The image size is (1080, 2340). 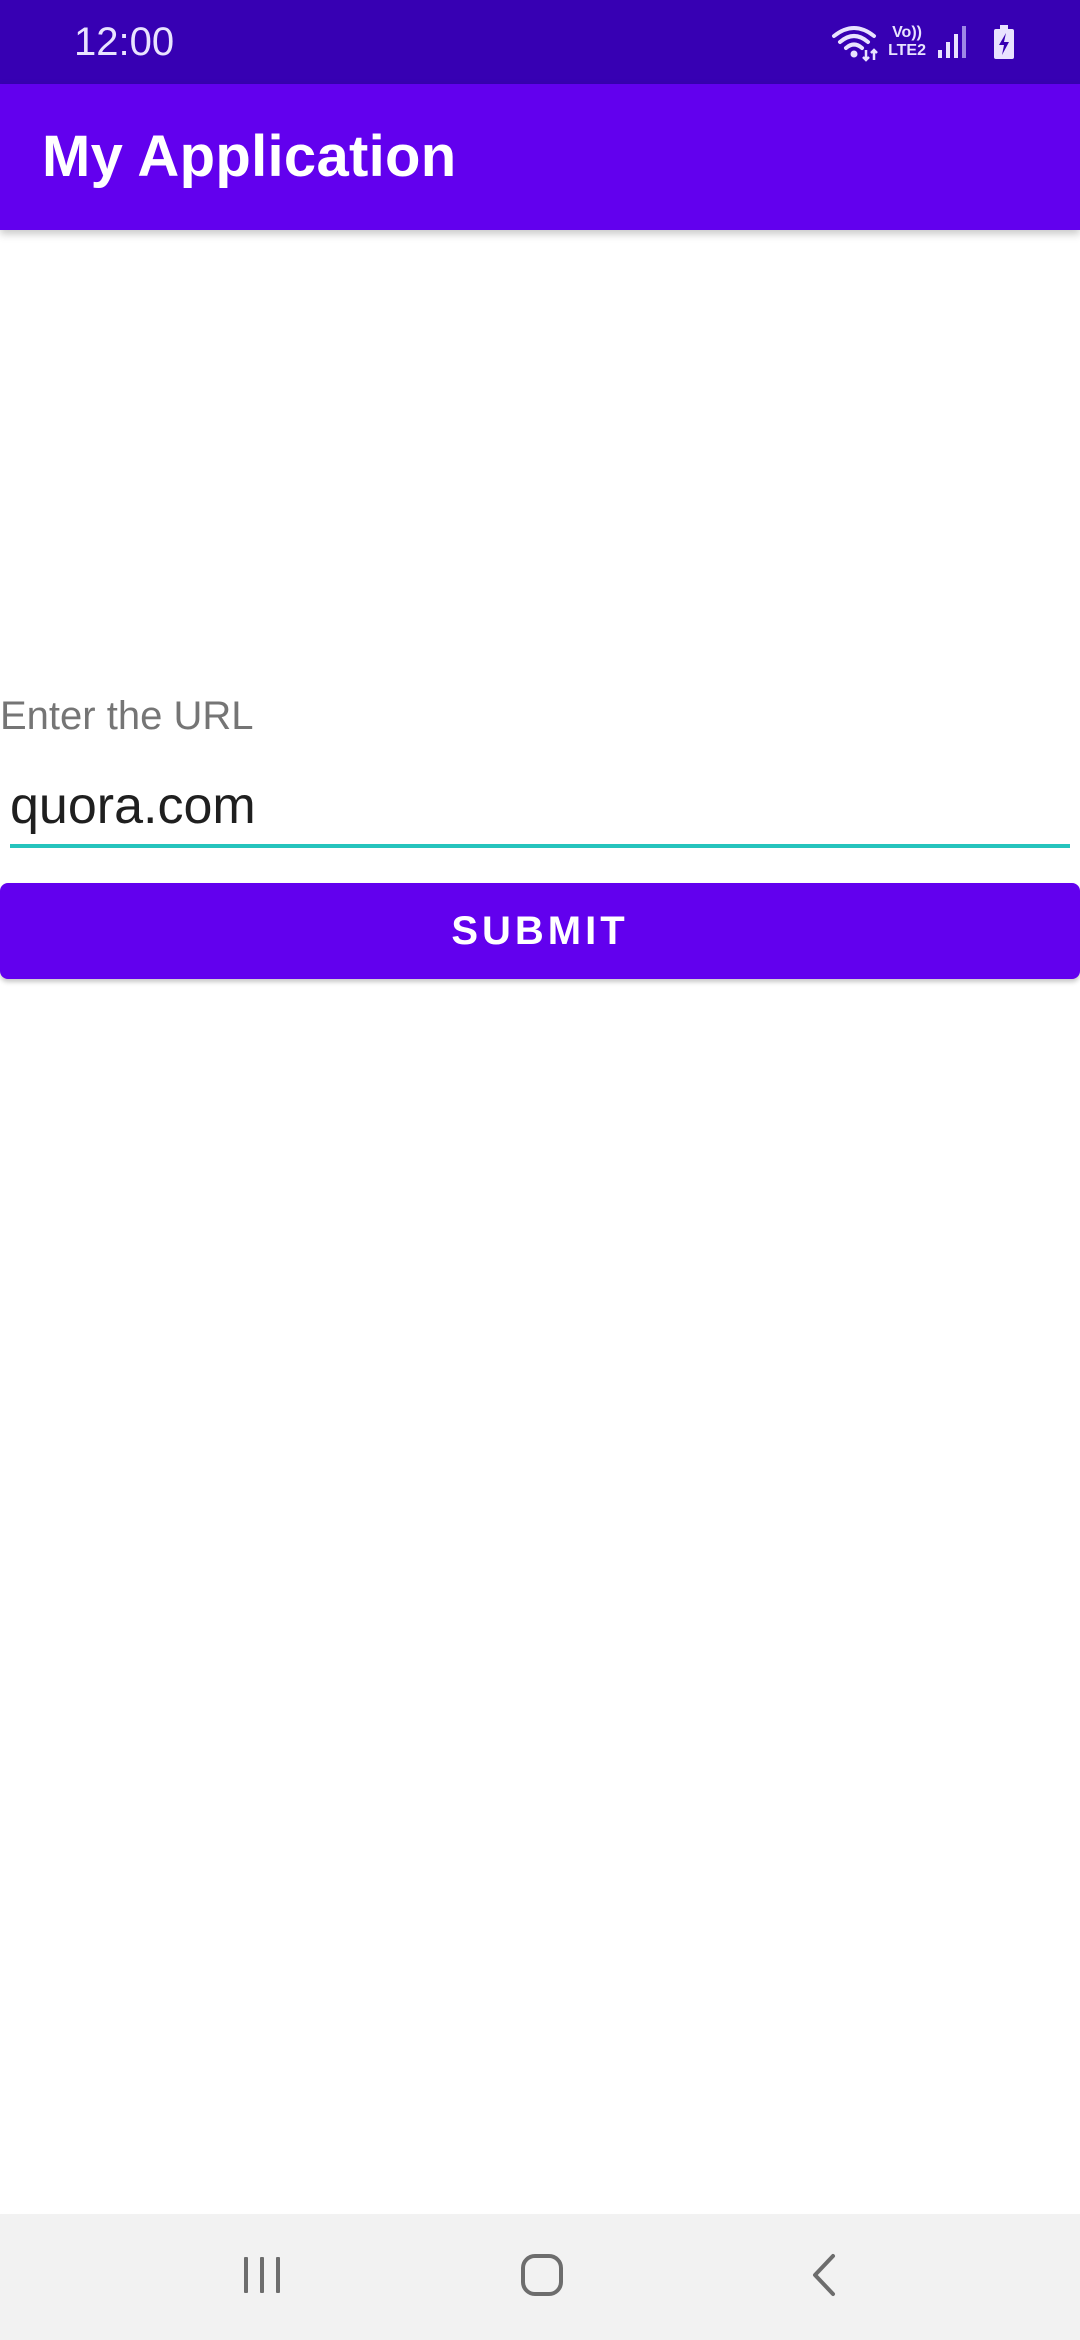 I want to click on volte-top-label: Vo)), so click(x=907, y=32).